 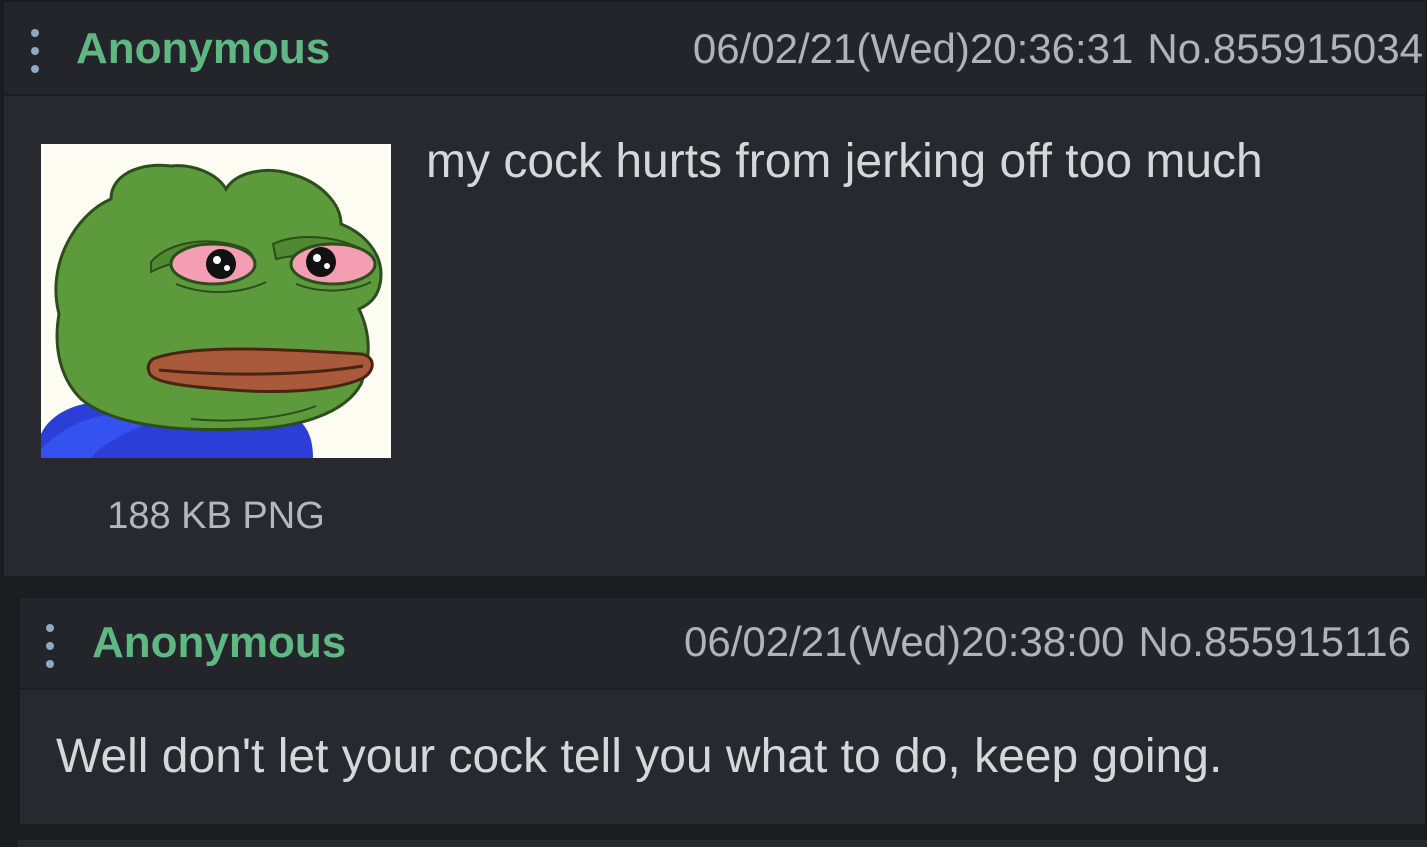 I want to click on file-info: 188 KB PNG, so click(x=216, y=516).